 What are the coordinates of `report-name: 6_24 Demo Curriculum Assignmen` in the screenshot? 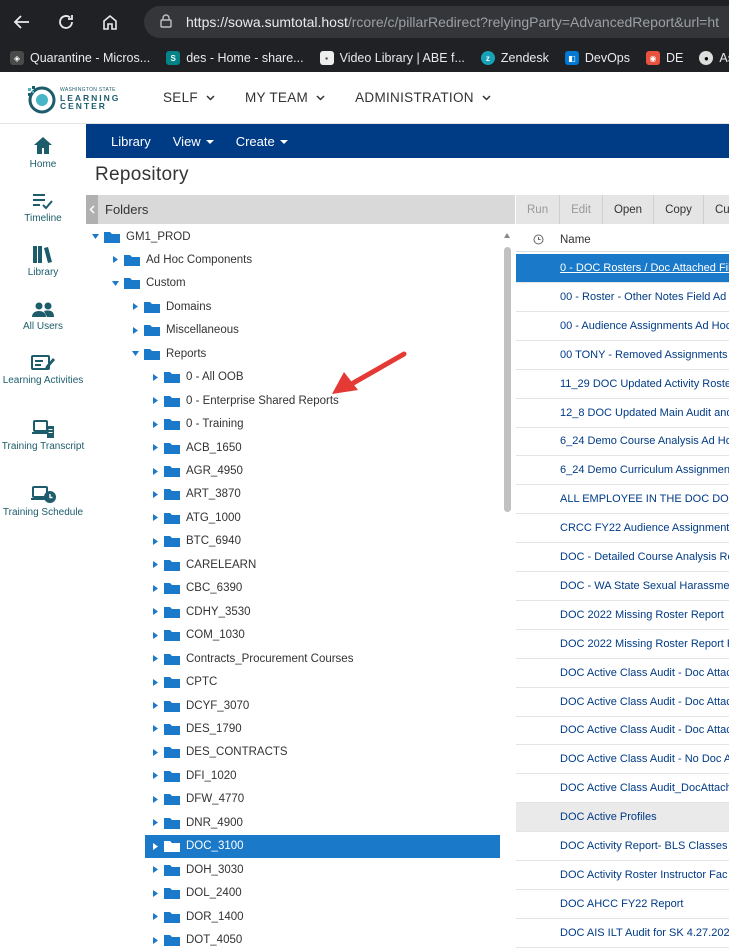 It's located at (644, 470).